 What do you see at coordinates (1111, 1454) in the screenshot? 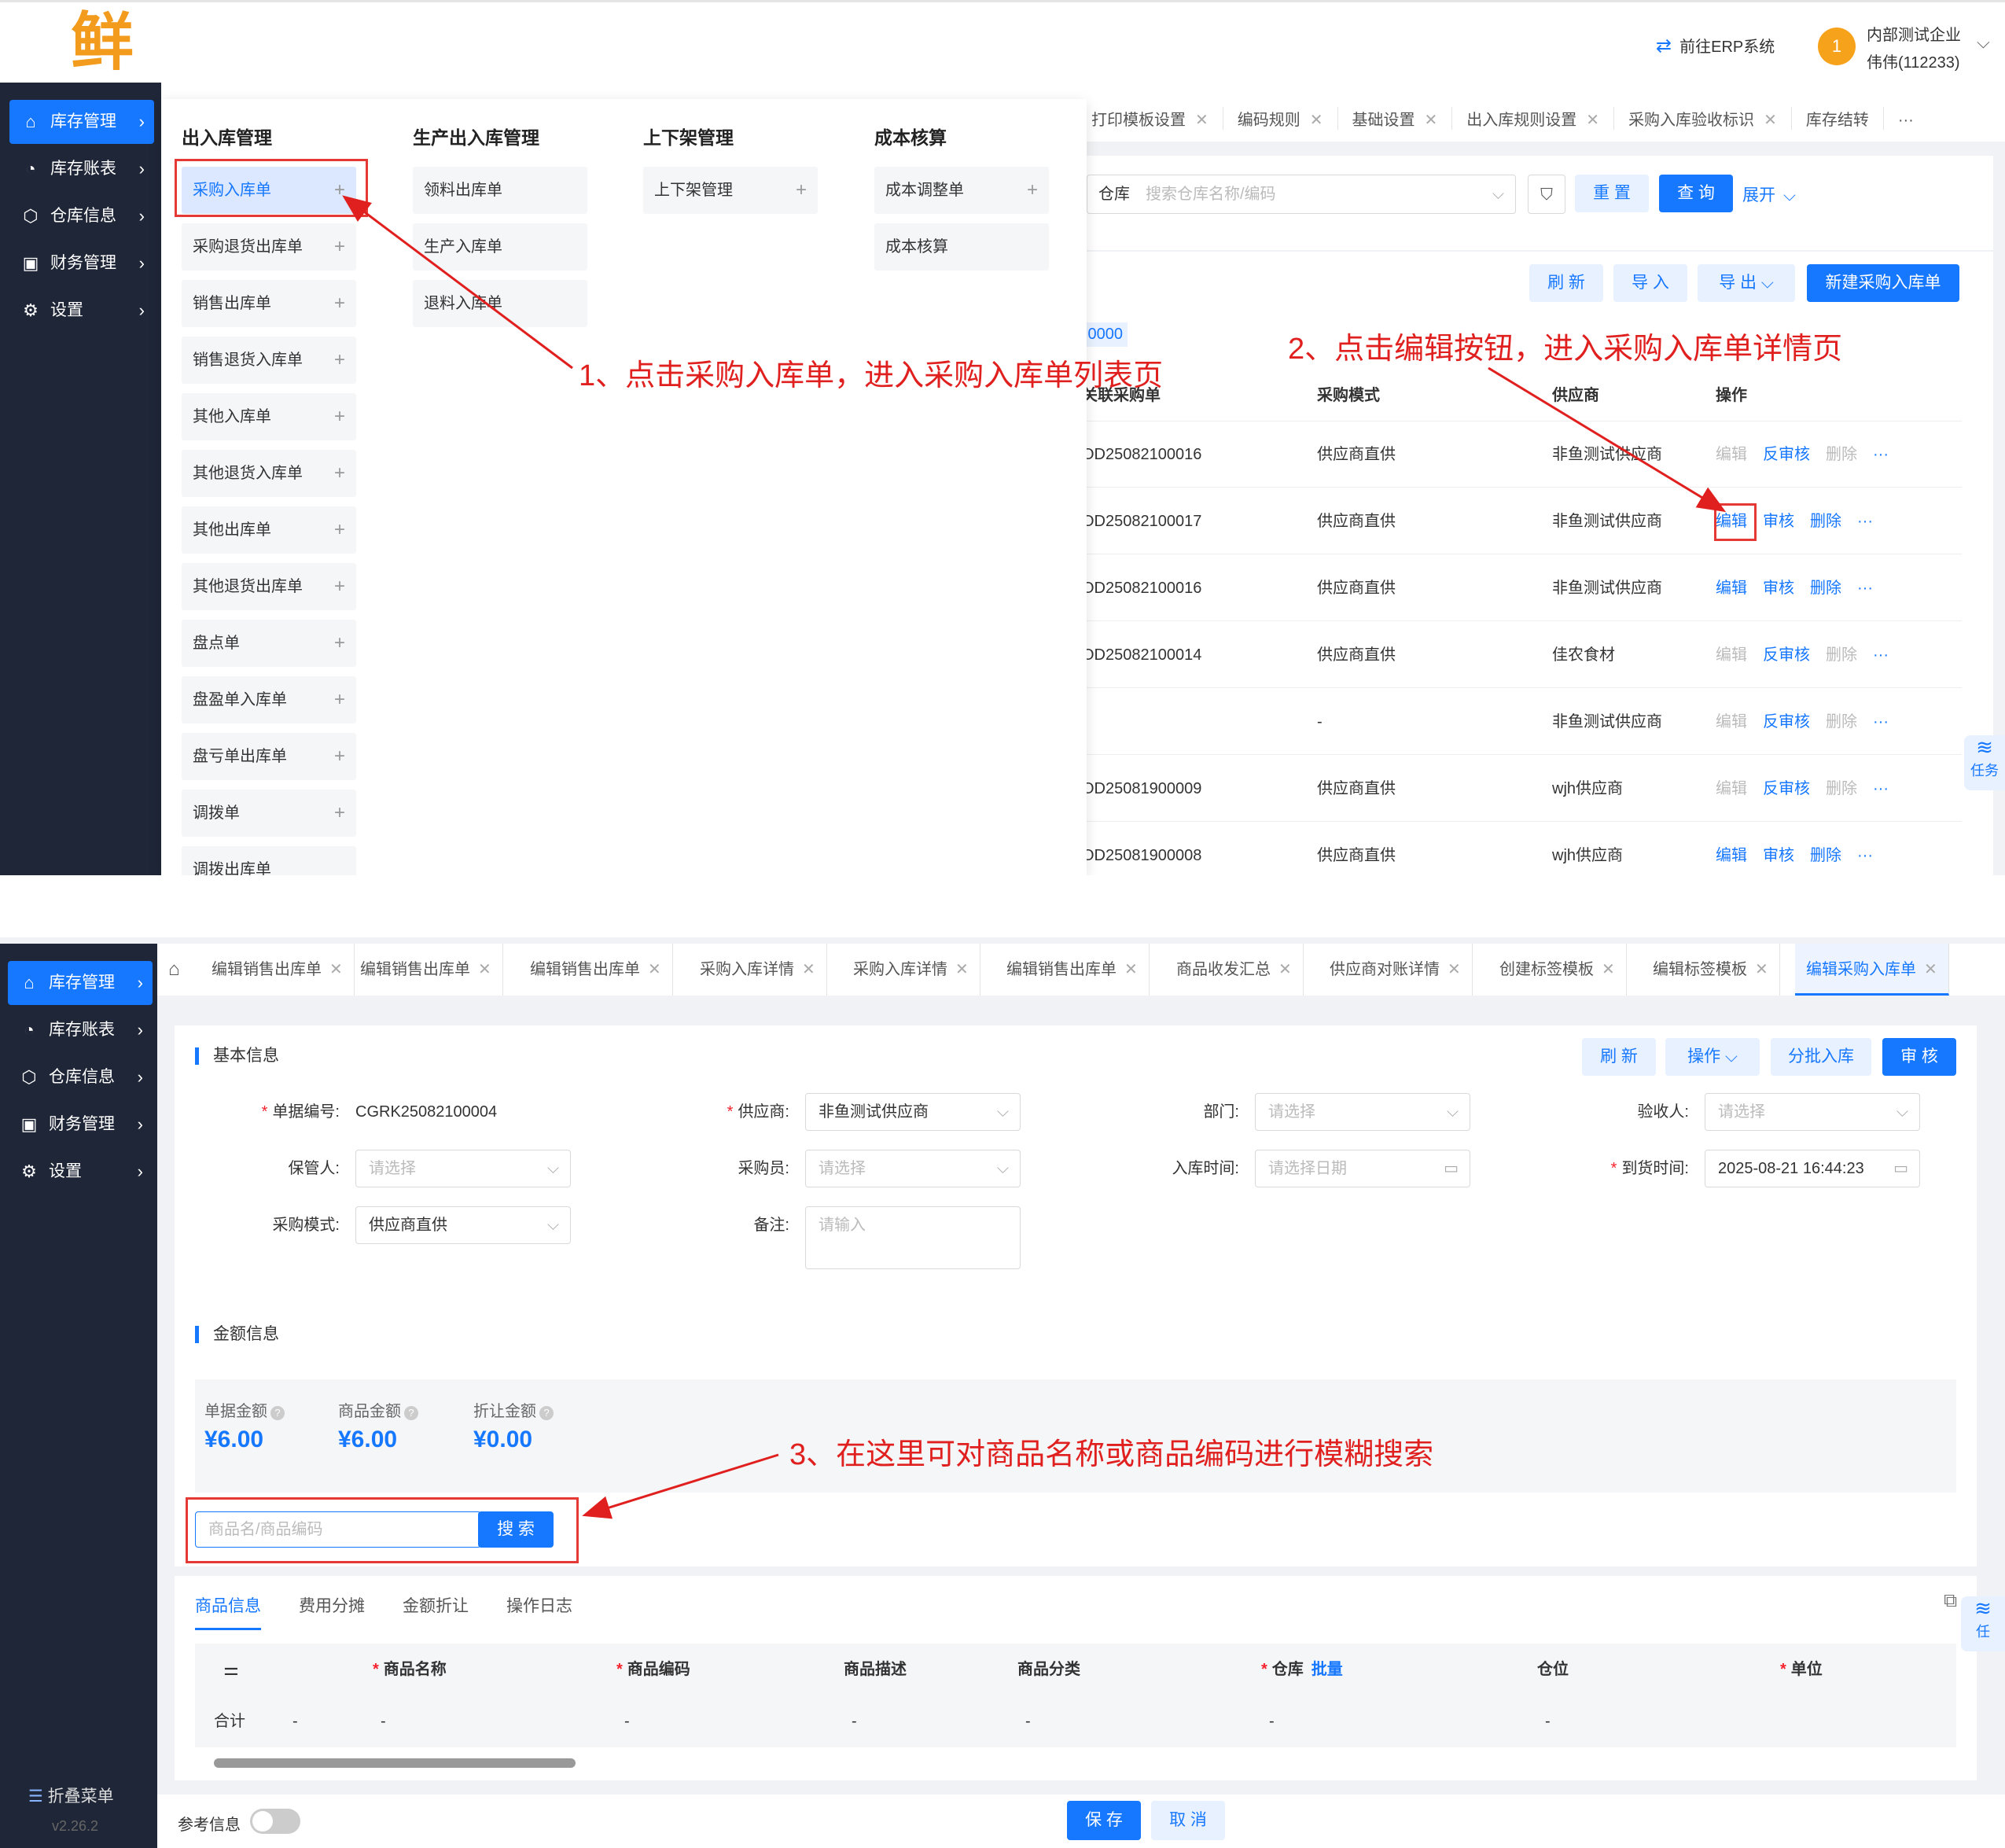
I see `annotation-step3: 3、在这里可对商品名称或商品编码进行模糊搜索` at bounding box center [1111, 1454].